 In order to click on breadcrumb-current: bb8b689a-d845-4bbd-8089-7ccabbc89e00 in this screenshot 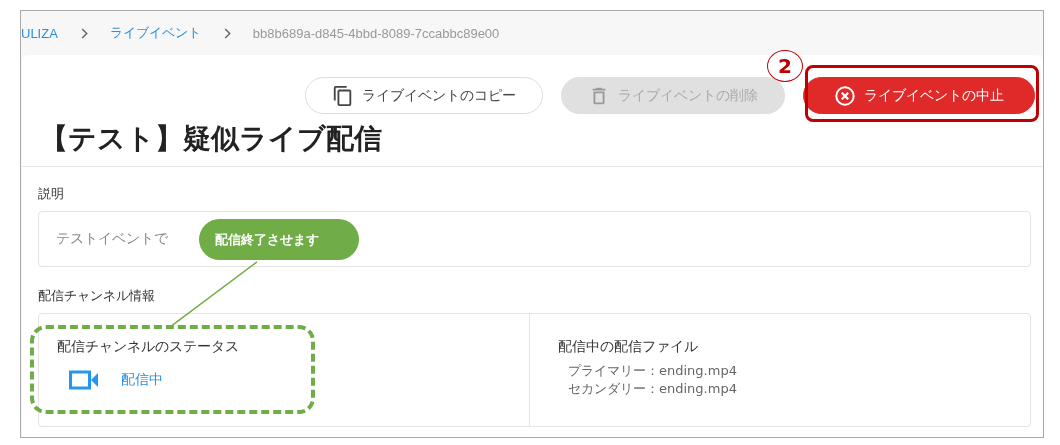, I will do `click(376, 33)`.